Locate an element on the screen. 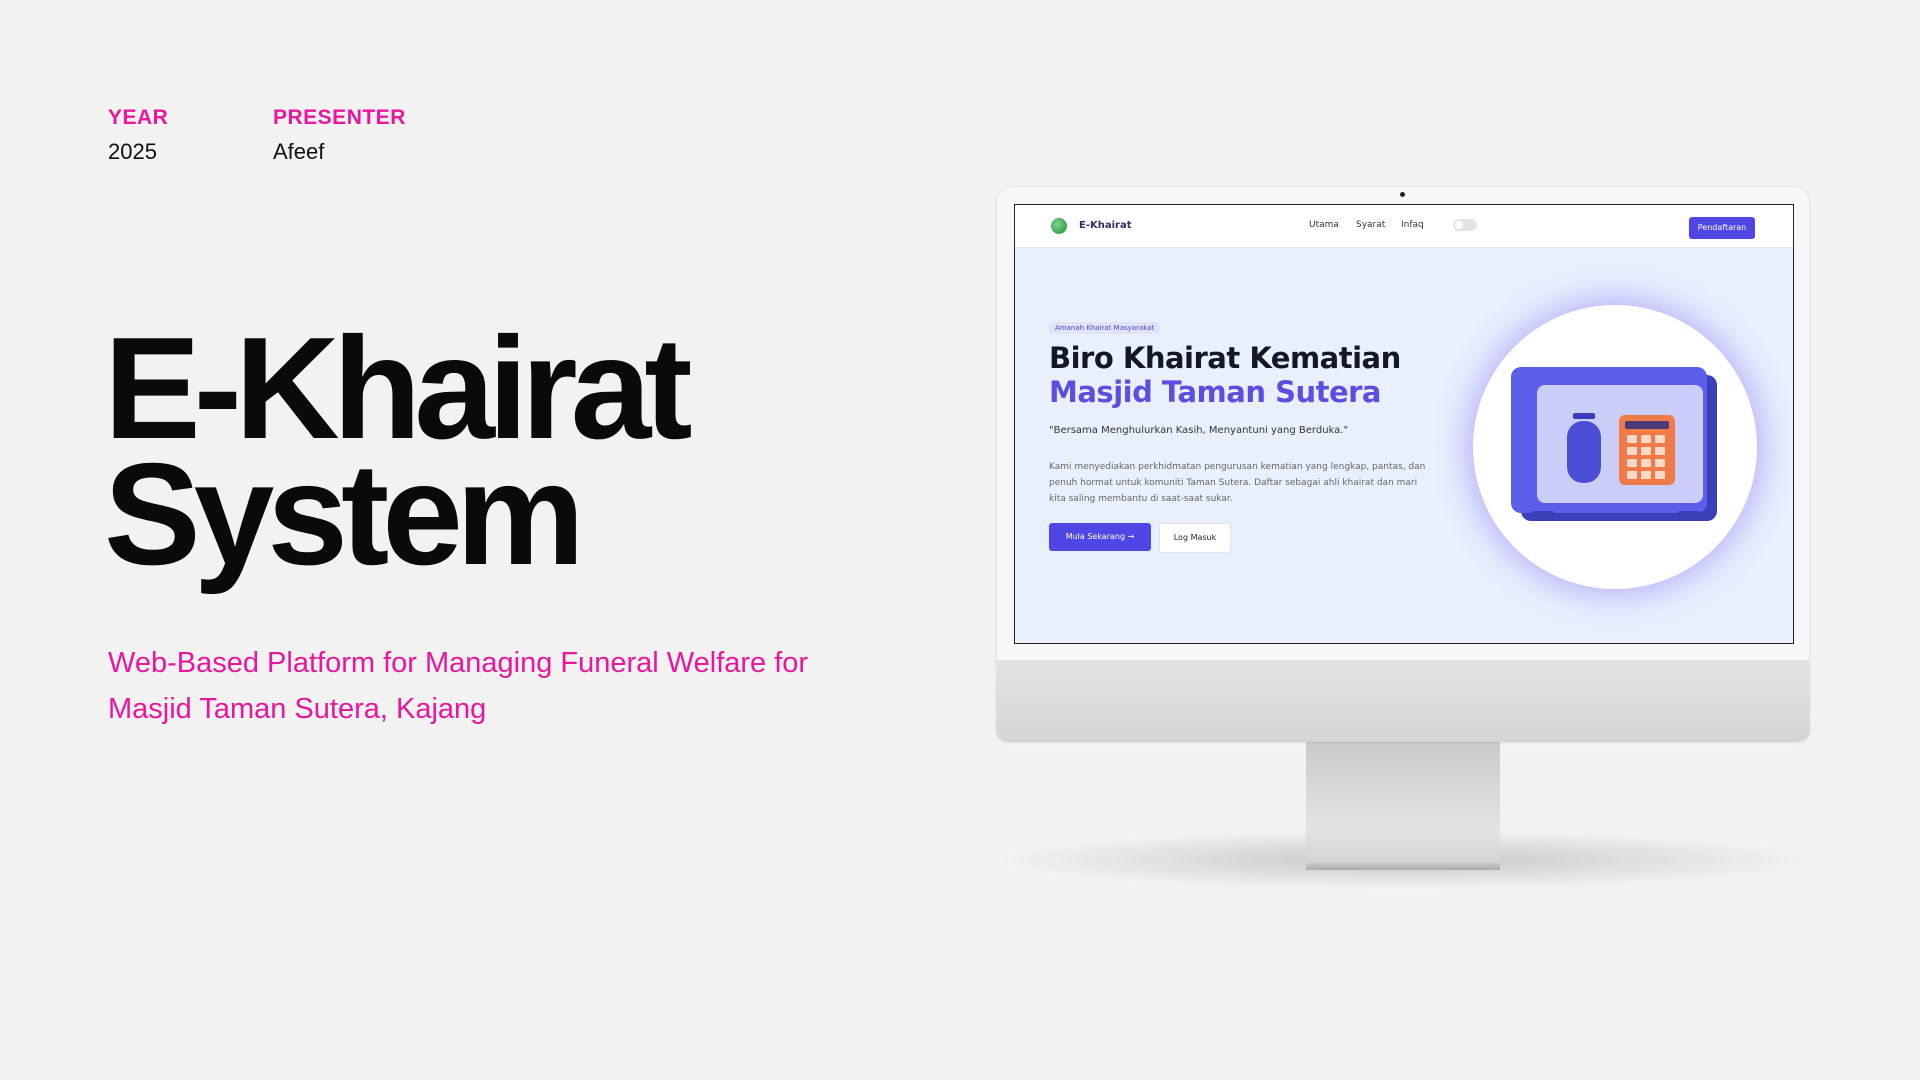  hero-heading-line-2: Masjid Taman Sutera is located at coordinates (1215, 392).